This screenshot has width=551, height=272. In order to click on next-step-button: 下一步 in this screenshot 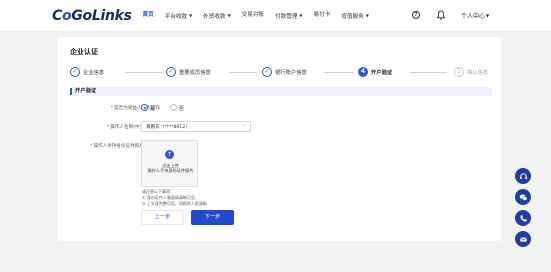, I will do `click(212, 217)`.